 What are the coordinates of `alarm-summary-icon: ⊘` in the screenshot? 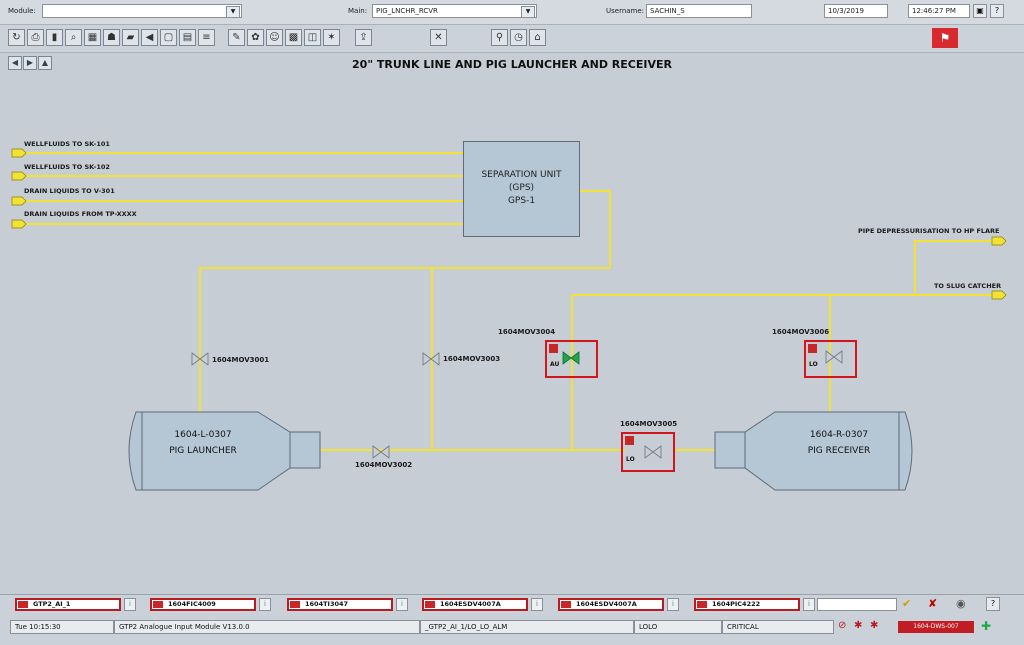 It's located at (842, 625).